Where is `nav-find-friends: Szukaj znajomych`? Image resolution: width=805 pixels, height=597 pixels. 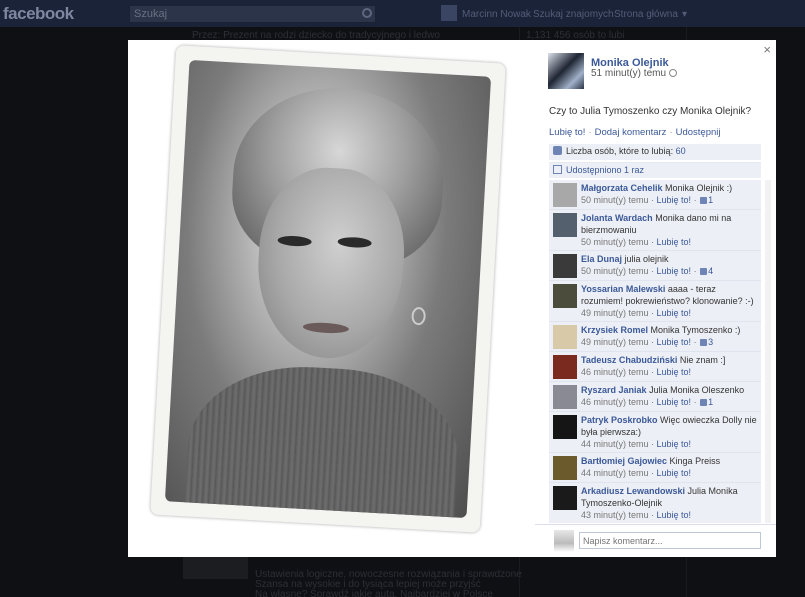 nav-find-friends: Szukaj znajomych is located at coordinates (573, 14).